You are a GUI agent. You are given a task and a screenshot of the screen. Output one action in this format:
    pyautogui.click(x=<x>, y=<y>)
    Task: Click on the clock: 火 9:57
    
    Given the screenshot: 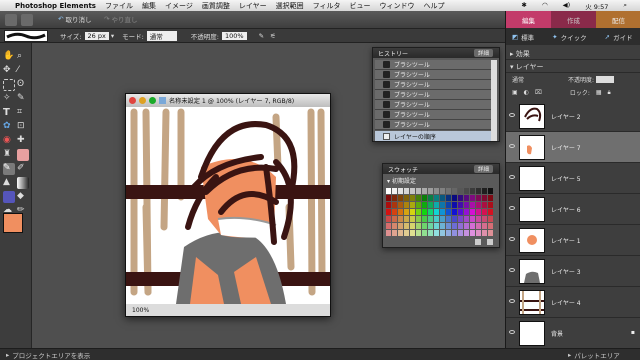 What is the action you would take?
    pyautogui.click(x=596, y=6)
    